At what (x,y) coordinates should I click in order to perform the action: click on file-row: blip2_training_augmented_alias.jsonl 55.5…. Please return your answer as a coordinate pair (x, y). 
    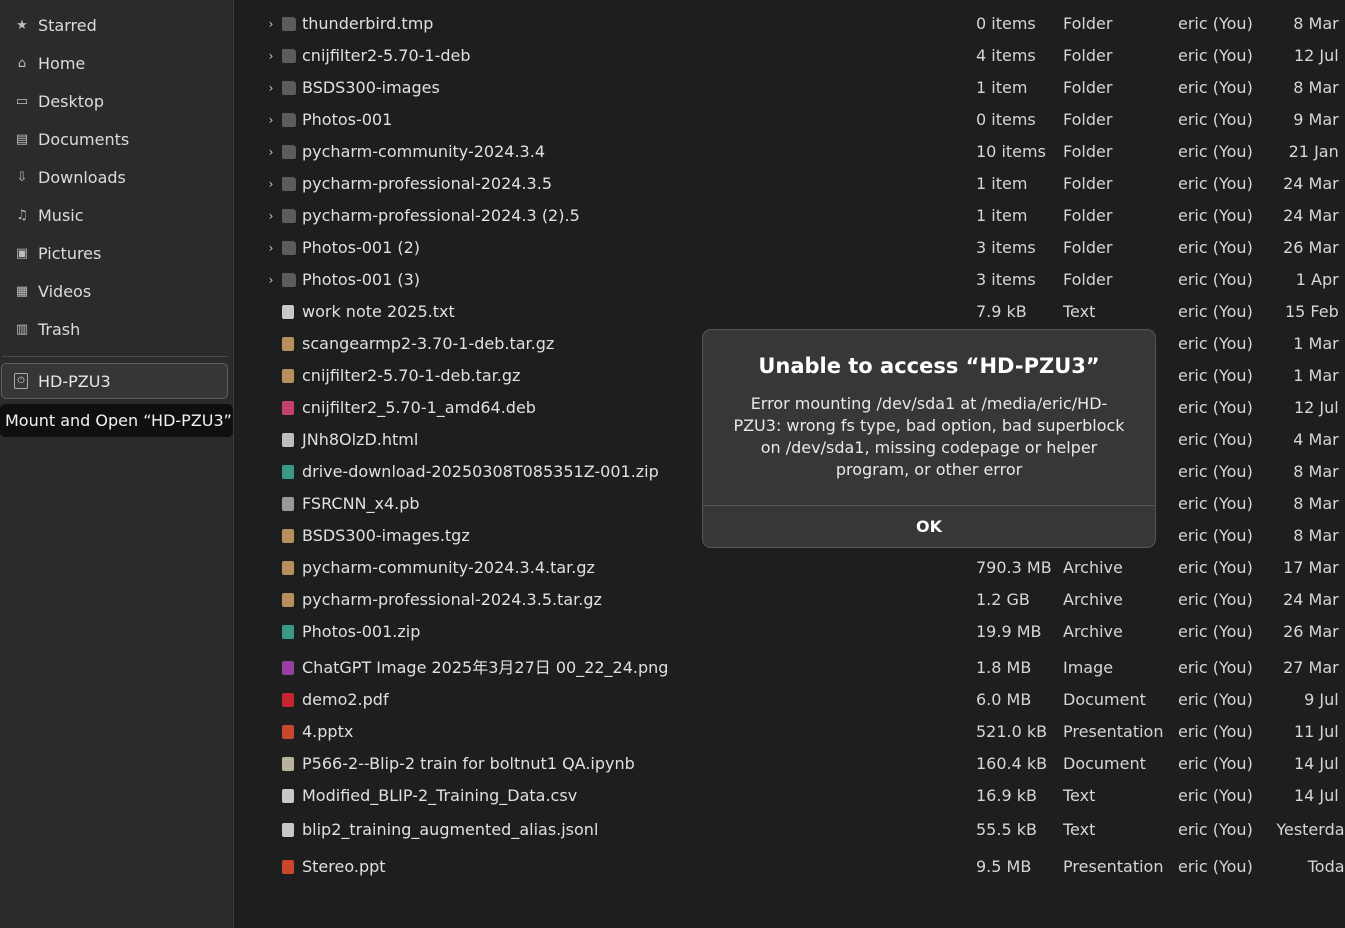
    Looking at the image, I should click on (789, 830).